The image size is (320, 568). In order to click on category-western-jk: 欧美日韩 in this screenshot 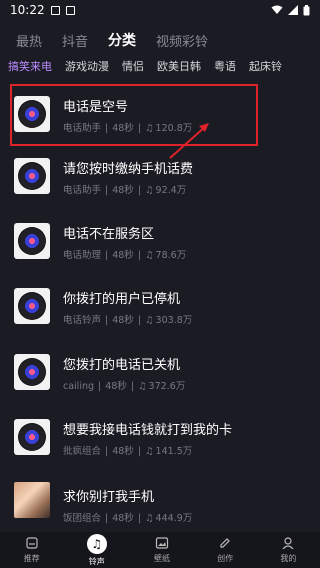, I will do `click(179, 66)`.